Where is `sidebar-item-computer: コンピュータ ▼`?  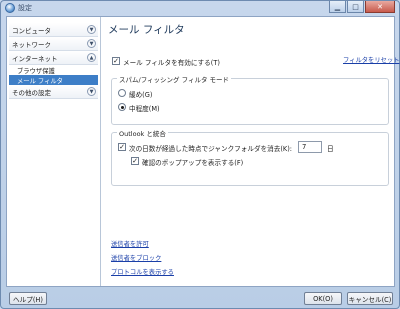 sidebar-item-computer: コンピュータ ▼ is located at coordinates (53, 30).